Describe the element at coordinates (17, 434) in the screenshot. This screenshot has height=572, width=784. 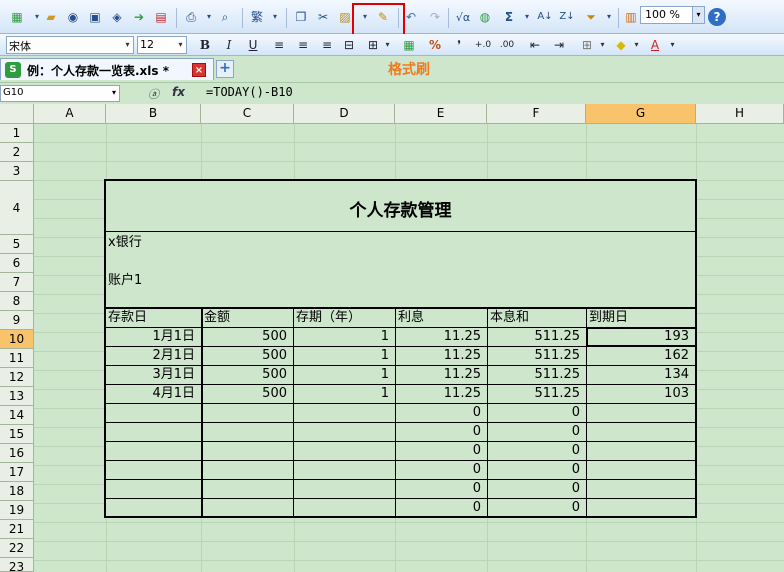
I see `row-header: 15` at that location.